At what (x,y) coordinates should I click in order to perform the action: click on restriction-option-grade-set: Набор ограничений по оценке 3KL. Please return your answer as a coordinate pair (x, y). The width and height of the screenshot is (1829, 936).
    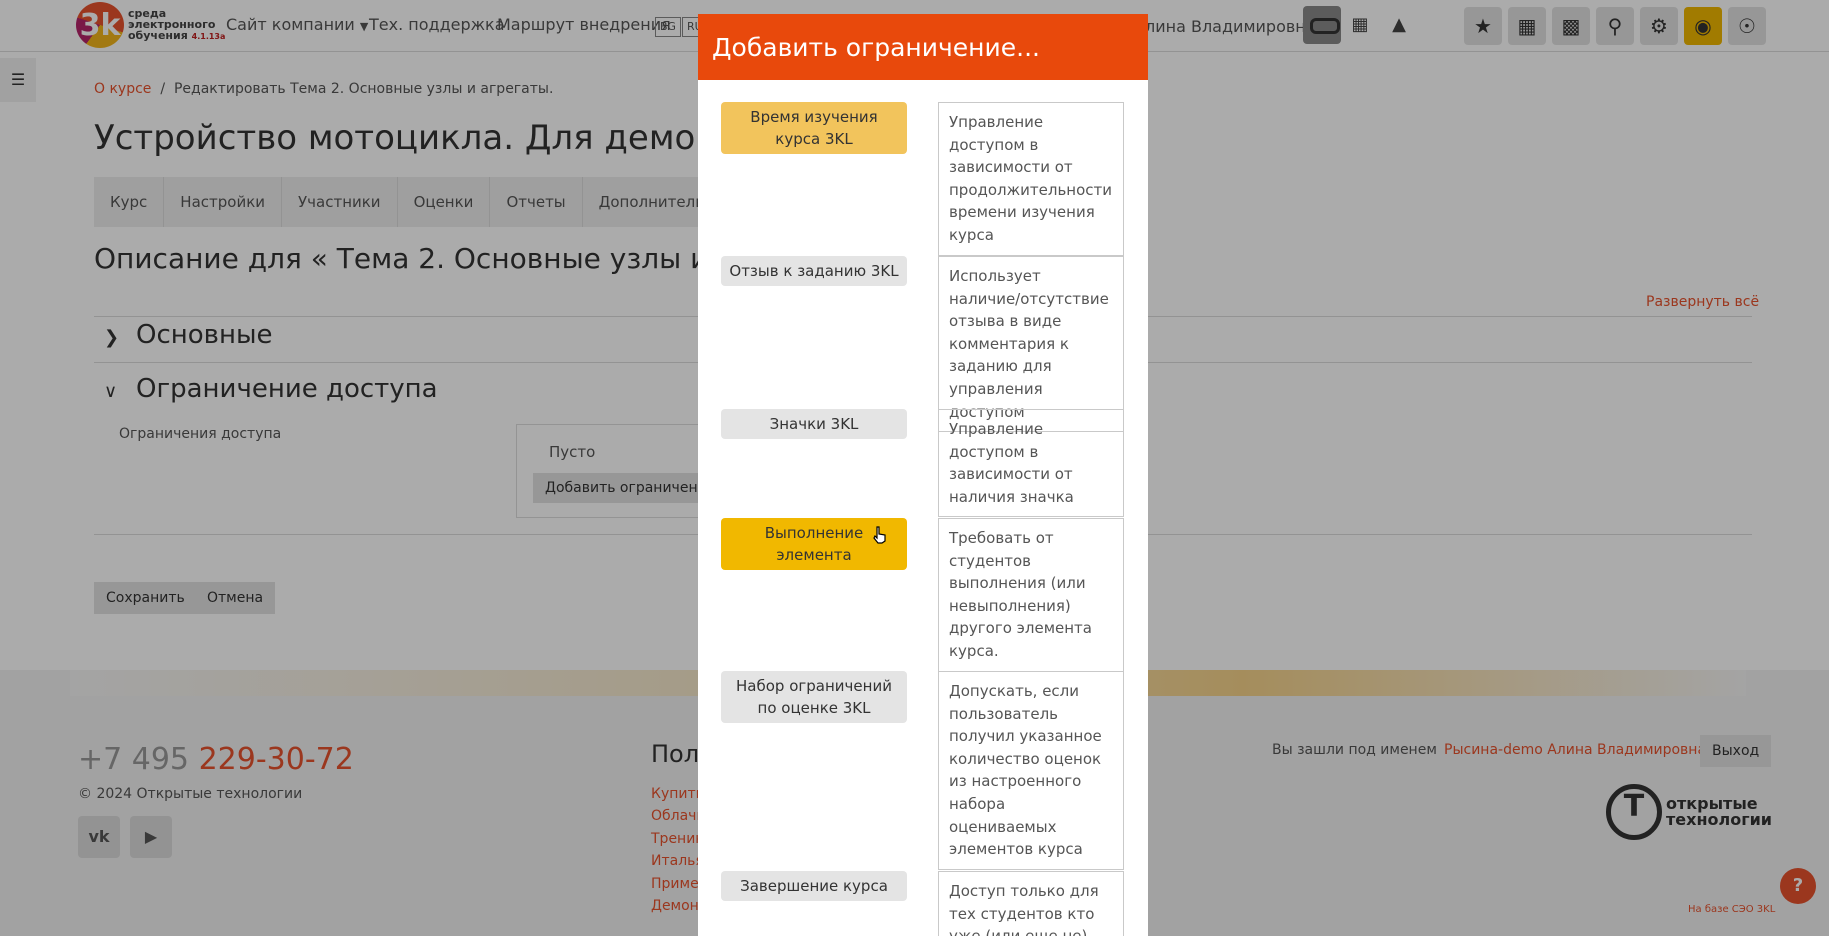
    Looking at the image, I should click on (814, 697).